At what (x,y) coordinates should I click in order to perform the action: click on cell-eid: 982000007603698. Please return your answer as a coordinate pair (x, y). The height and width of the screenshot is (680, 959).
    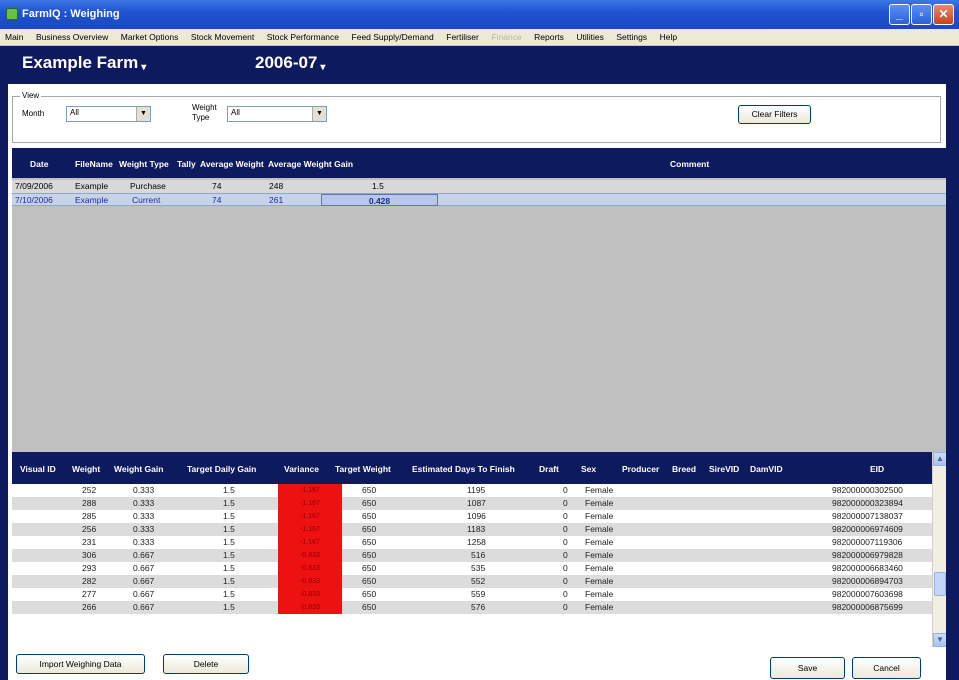
    Looking at the image, I should click on (867, 594).